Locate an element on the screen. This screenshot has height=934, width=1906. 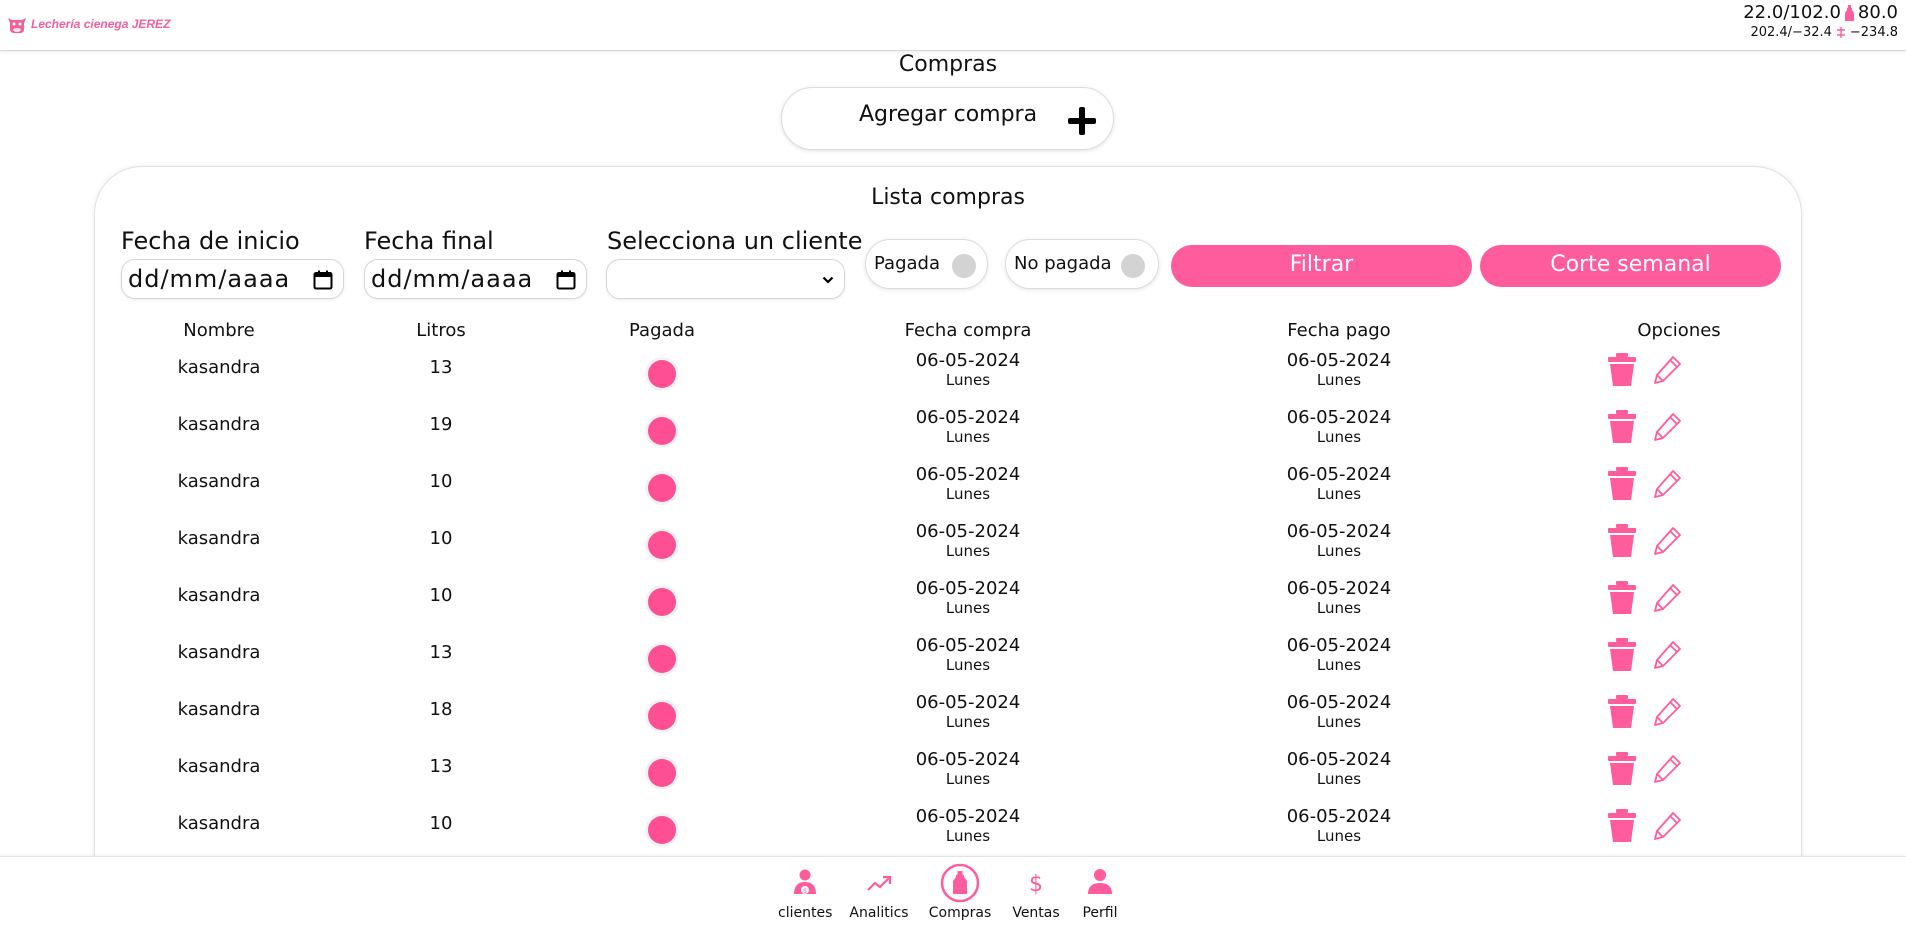
nav-item-compras: Compras is located at coordinates (960, 892).